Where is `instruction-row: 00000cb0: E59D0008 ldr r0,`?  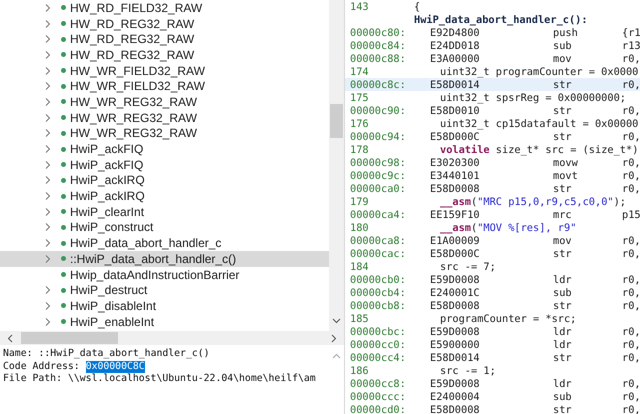
instruction-row: 00000cb0: E59D0008 ldr r0, is located at coordinates (492, 279).